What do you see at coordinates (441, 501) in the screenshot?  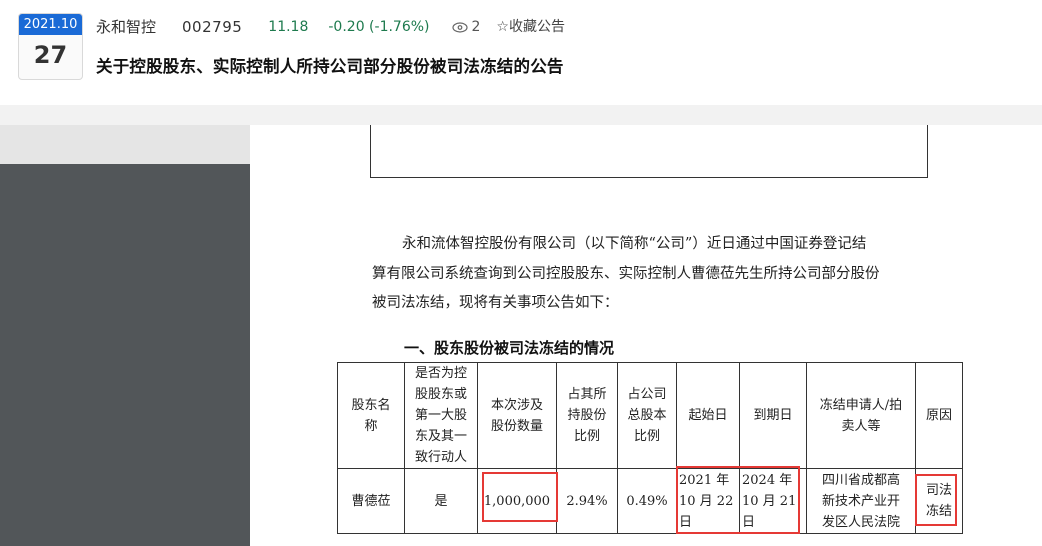 I see `cell-is-controlling: 是` at bounding box center [441, 501].